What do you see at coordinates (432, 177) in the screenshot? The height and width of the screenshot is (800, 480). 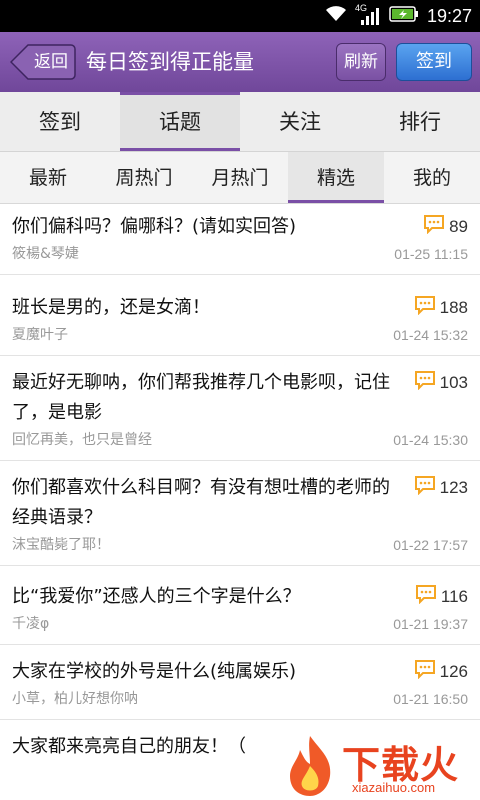 I see `subtab-mine: 我的` at bounding box center [432, 177].